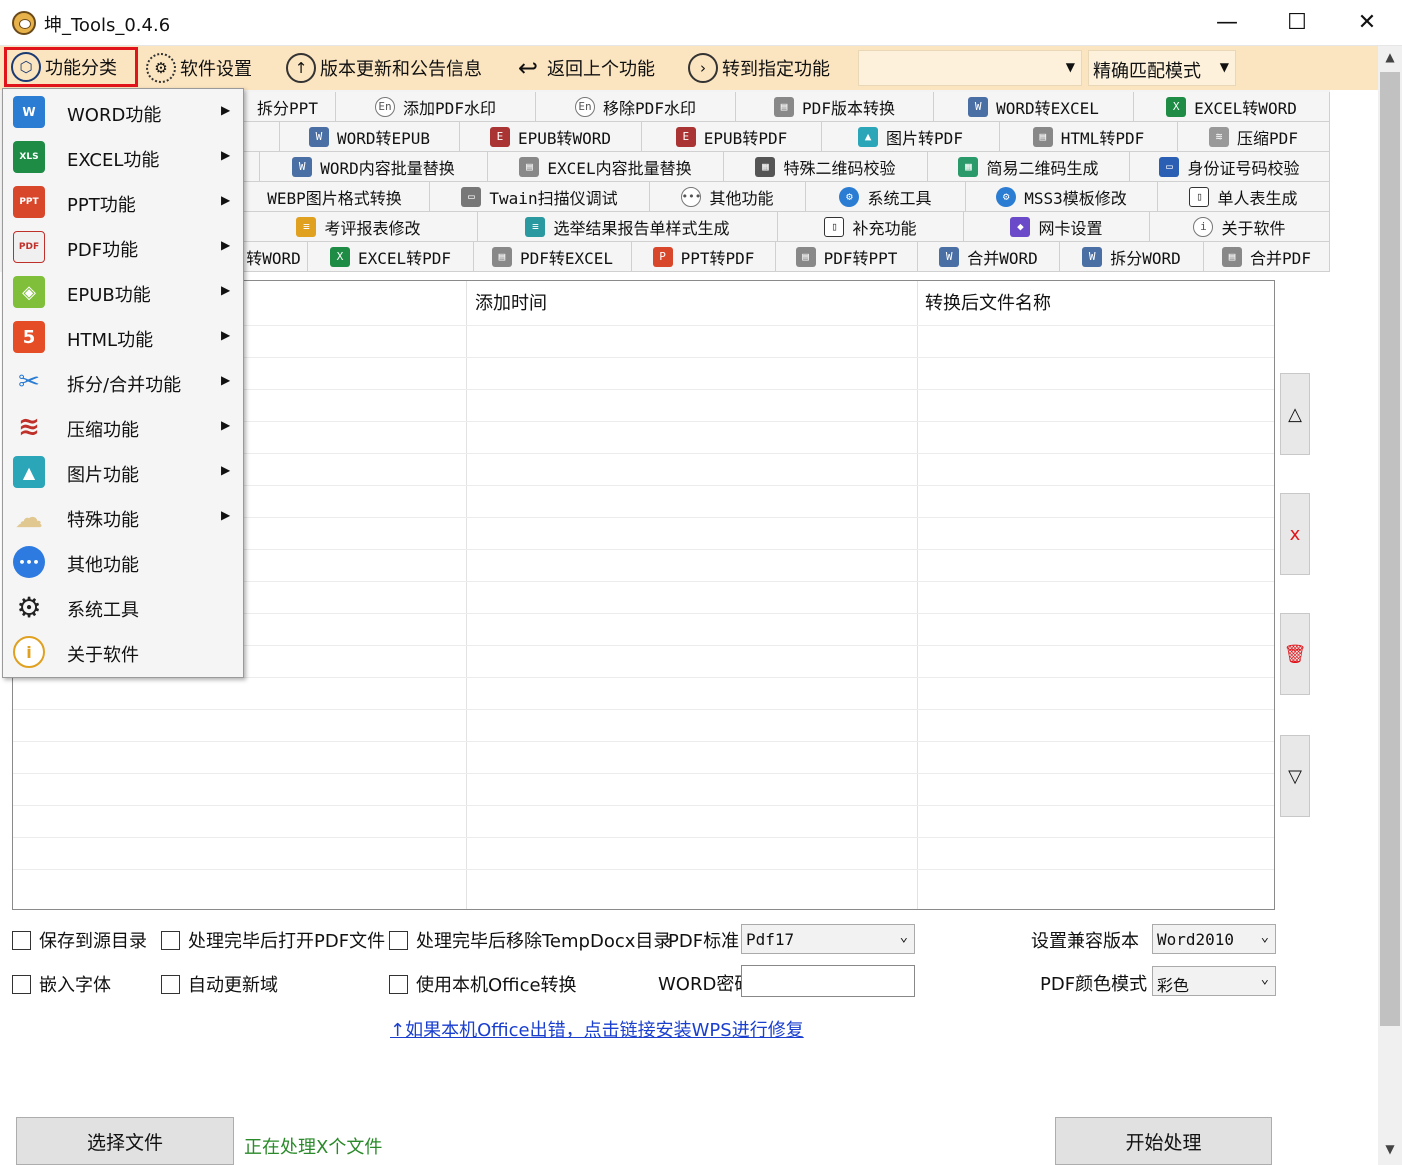 Image resolution: width=1402 pixels, height=1165 pixels. What do you see at coordinates (606, 167) in the screenshot?
I see `tab-excel-batch-replace: ▤ EXCEL内容批量替换` at bounding box center [606, 167].